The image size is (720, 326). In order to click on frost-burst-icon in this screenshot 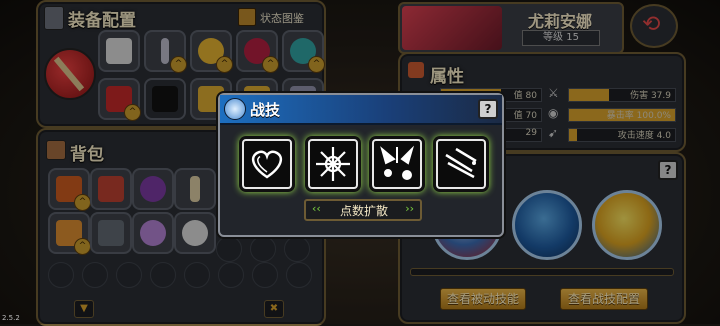, I will do `click(397, 162)`.